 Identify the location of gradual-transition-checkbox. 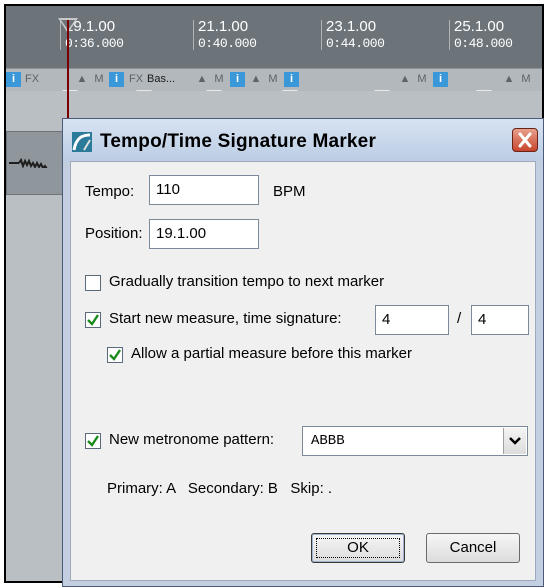
(93, 283).